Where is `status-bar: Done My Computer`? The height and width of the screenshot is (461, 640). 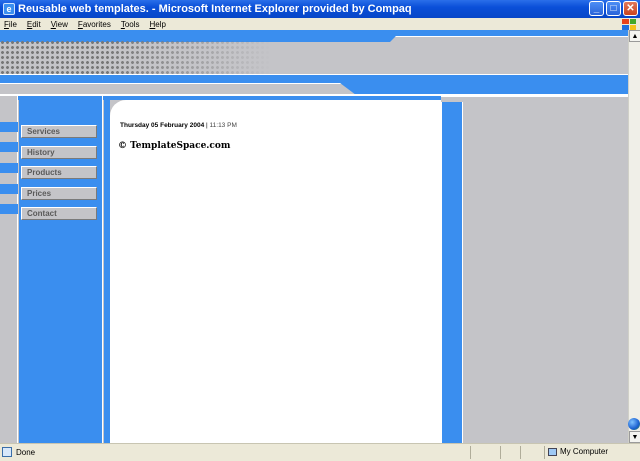 status-bar: Done My Computer is located at coordinates (320, 452).